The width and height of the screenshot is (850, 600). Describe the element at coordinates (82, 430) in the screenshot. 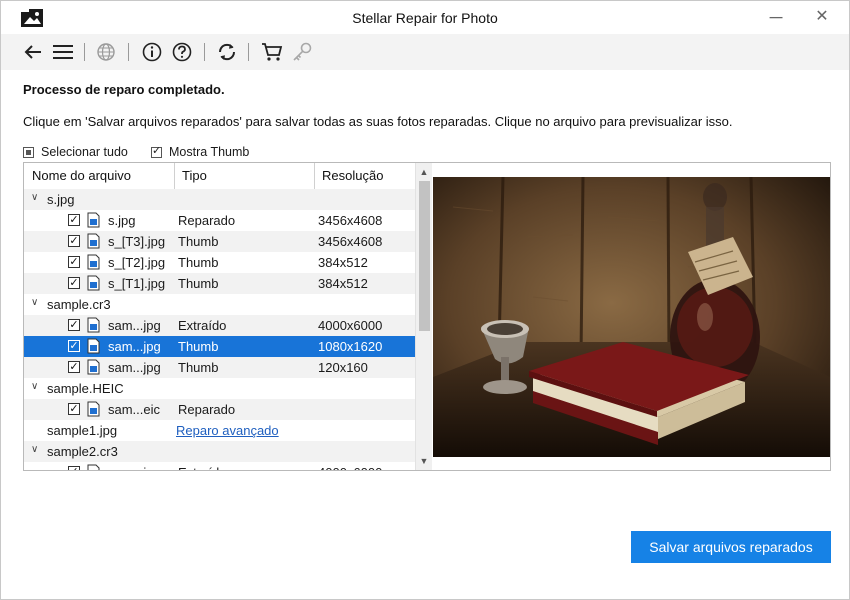

I see `file-name: sample1.jpg` at that location.